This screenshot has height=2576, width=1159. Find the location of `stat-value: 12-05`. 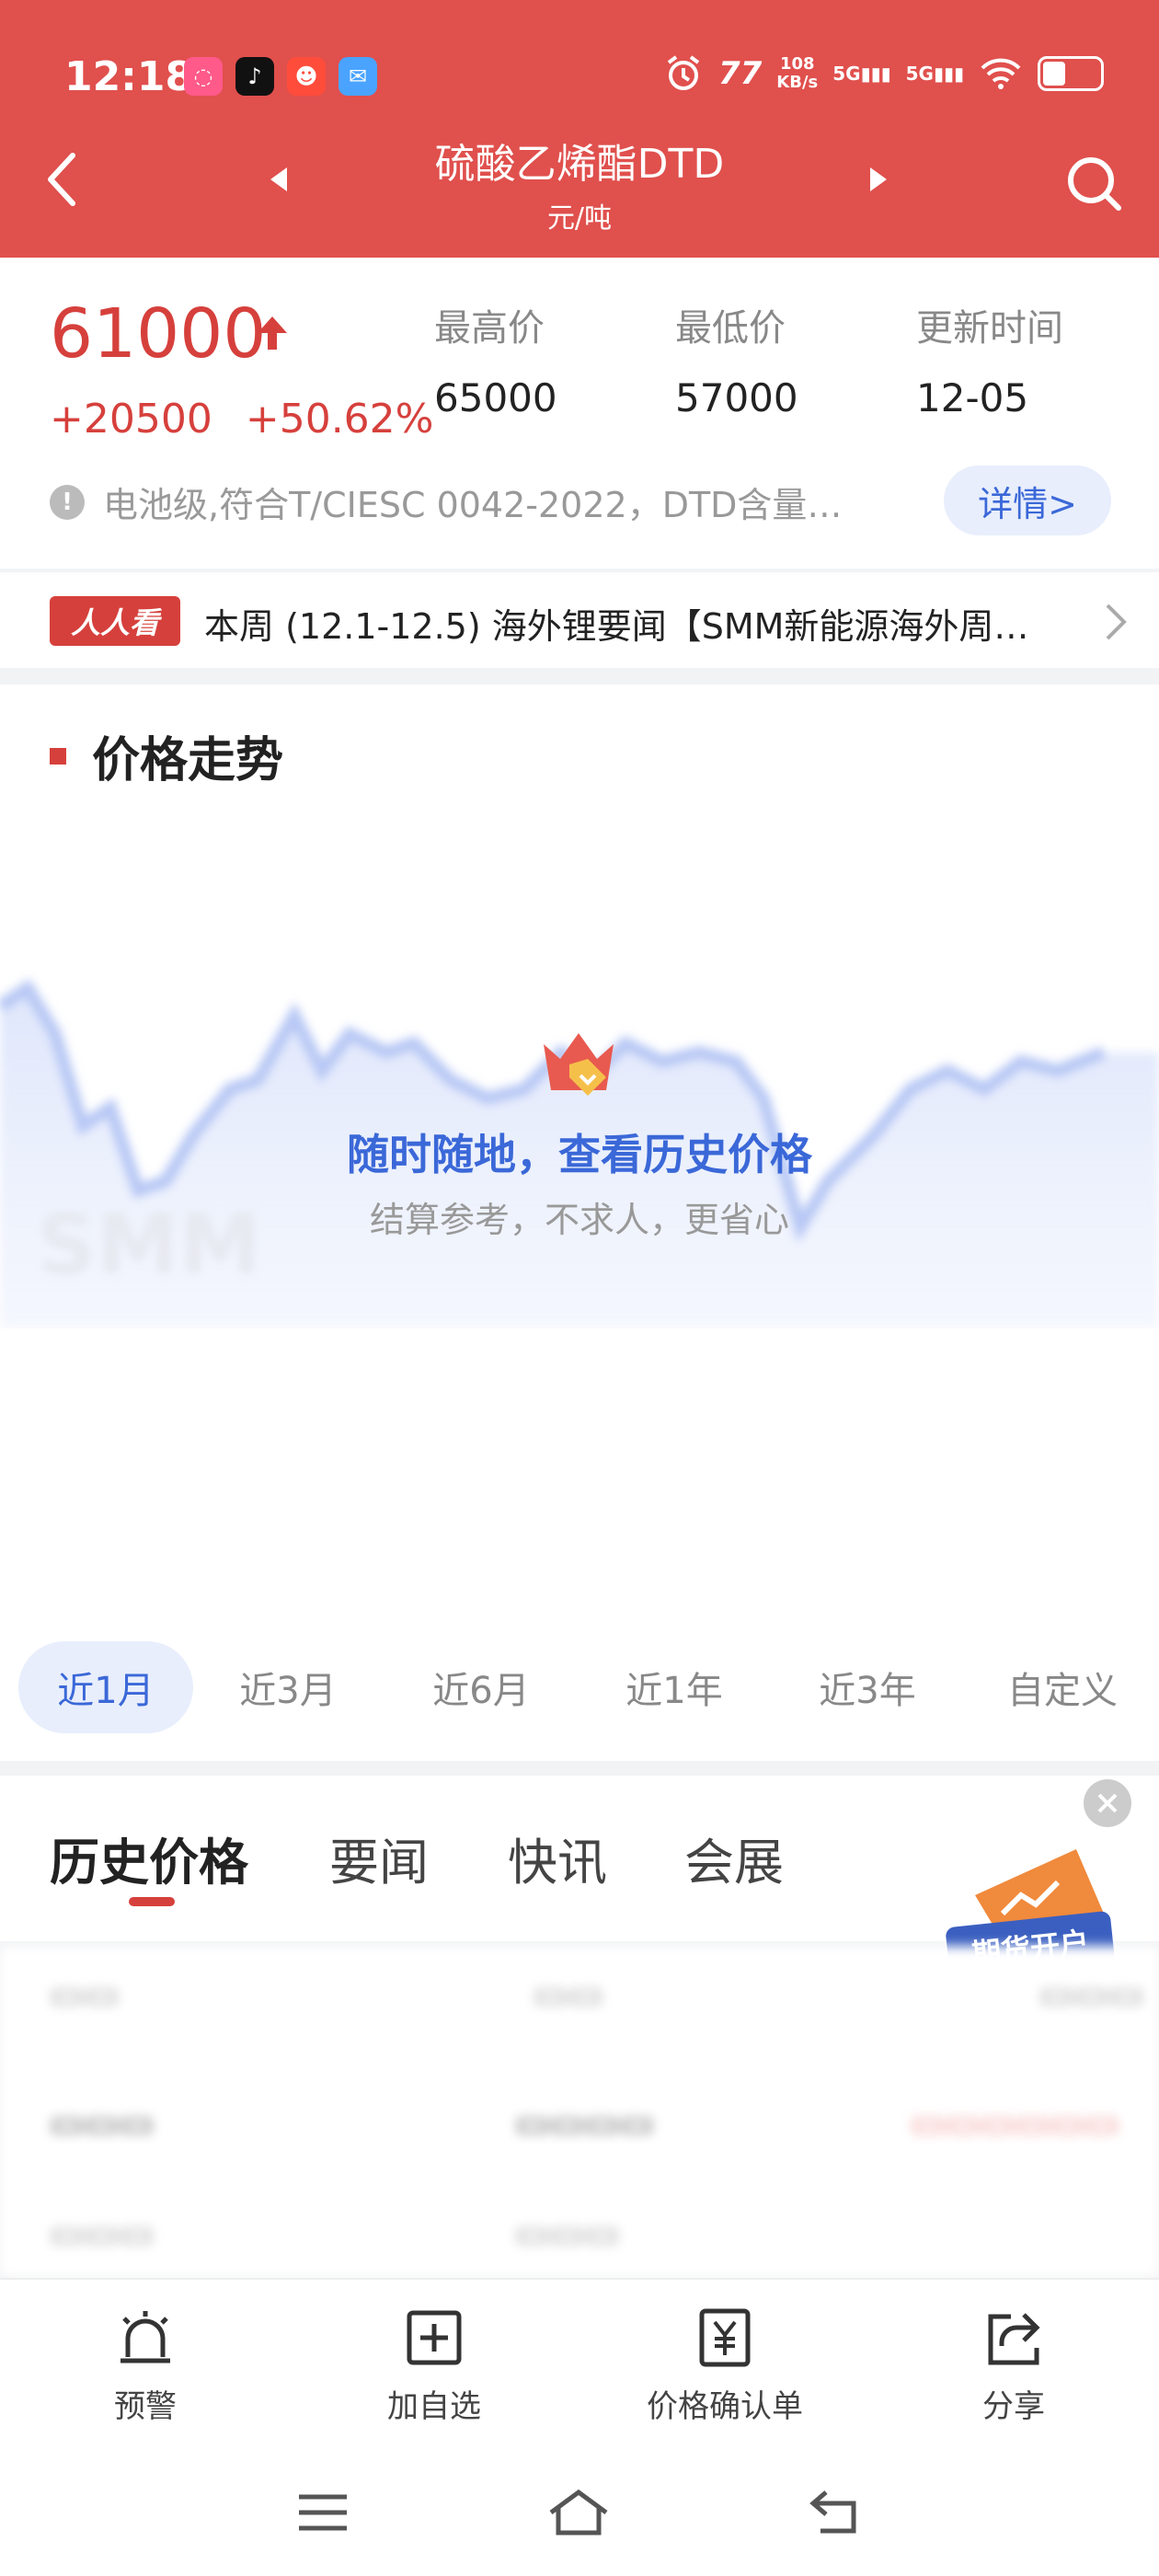

stat-value: 12-05 is located at coordinates (972, 397).